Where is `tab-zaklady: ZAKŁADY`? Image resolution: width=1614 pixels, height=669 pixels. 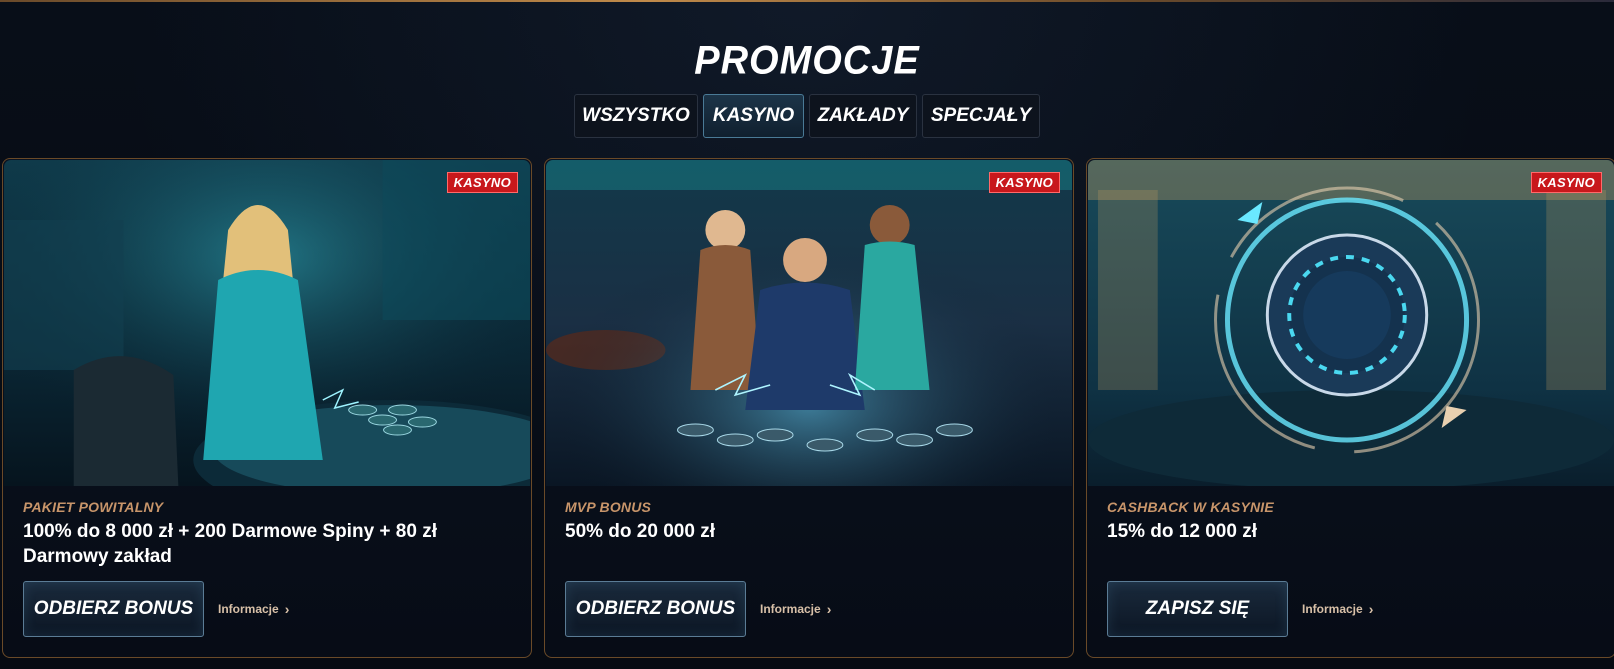
tab-zaklady: ZAKŁADY is located at coordinates (863, 116).